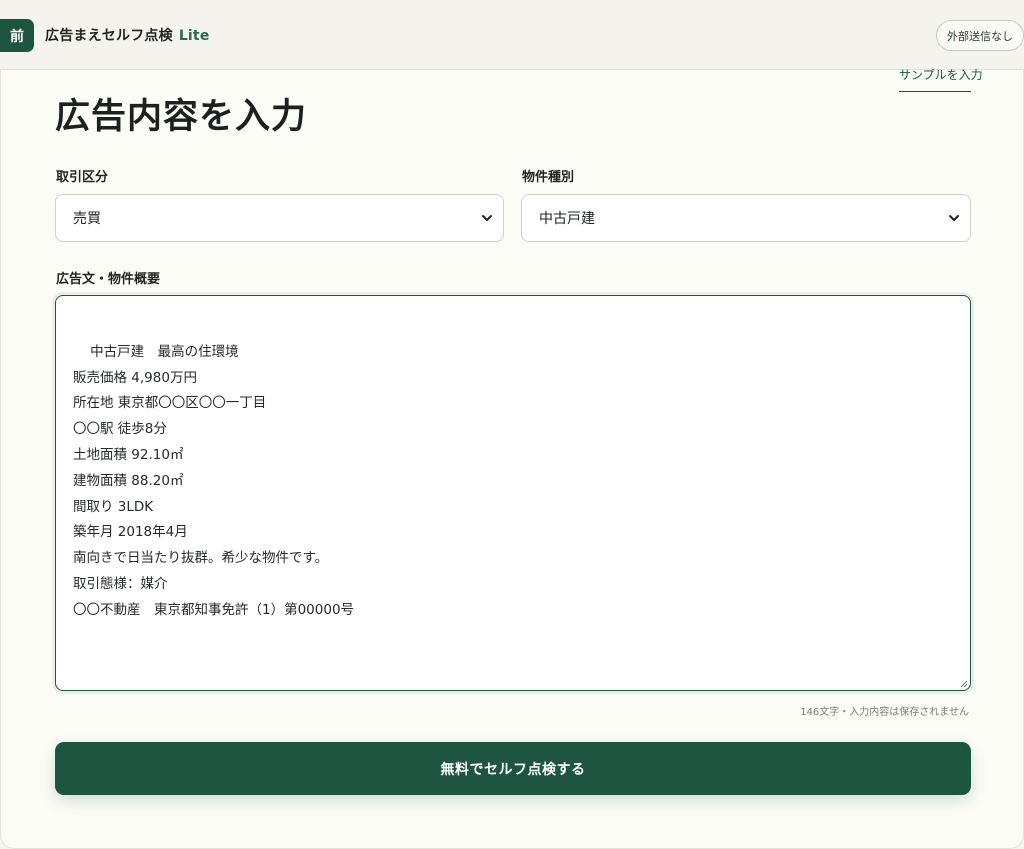 This screenshot has width=1024, height=849. I want to click on app-logo-badge: 前, so click(17, 35).